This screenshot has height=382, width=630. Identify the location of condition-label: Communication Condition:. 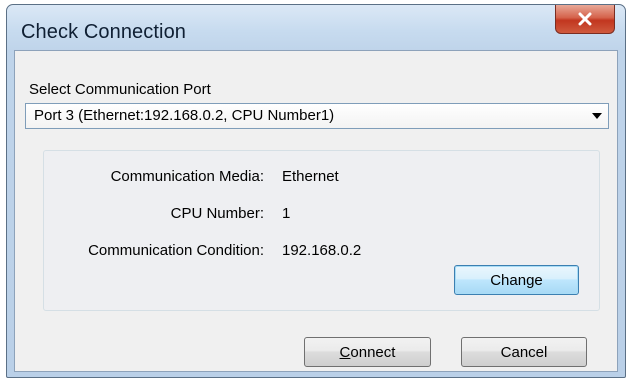
(176, 250).